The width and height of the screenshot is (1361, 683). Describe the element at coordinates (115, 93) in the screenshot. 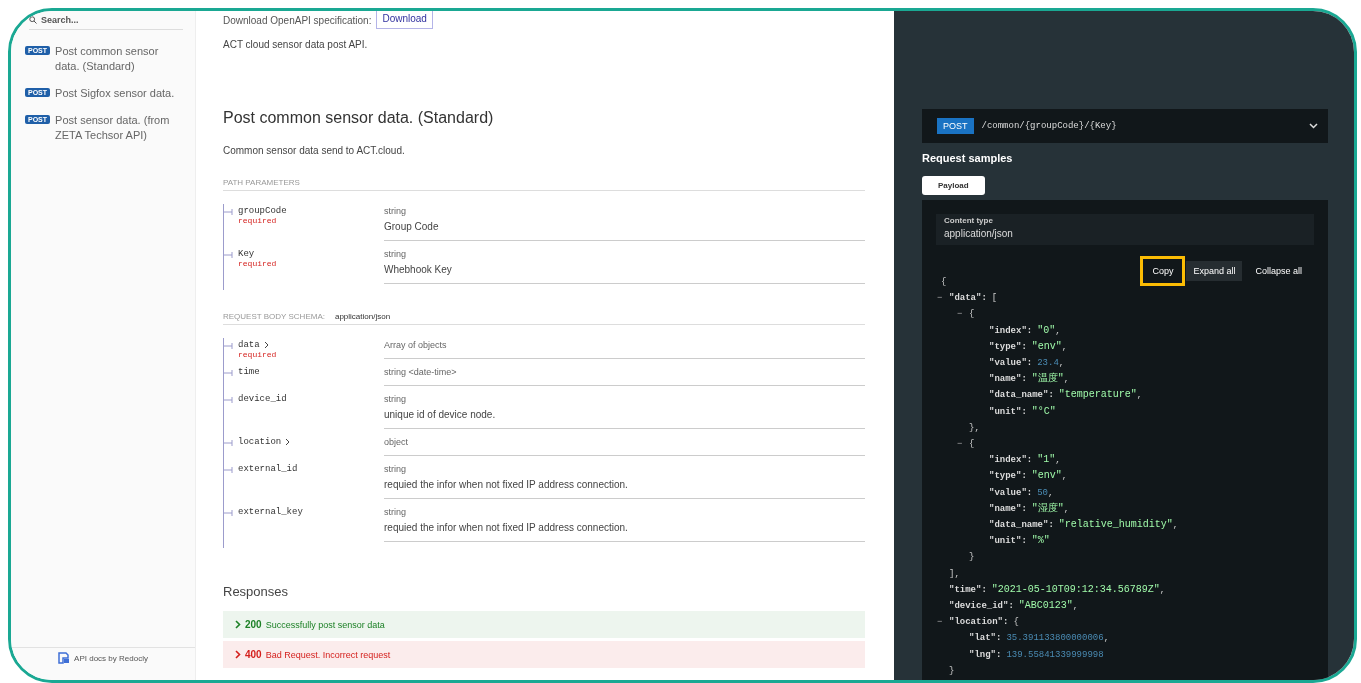

I see `sidebar-item-label: Post Sigfox sensor data.` at that location.